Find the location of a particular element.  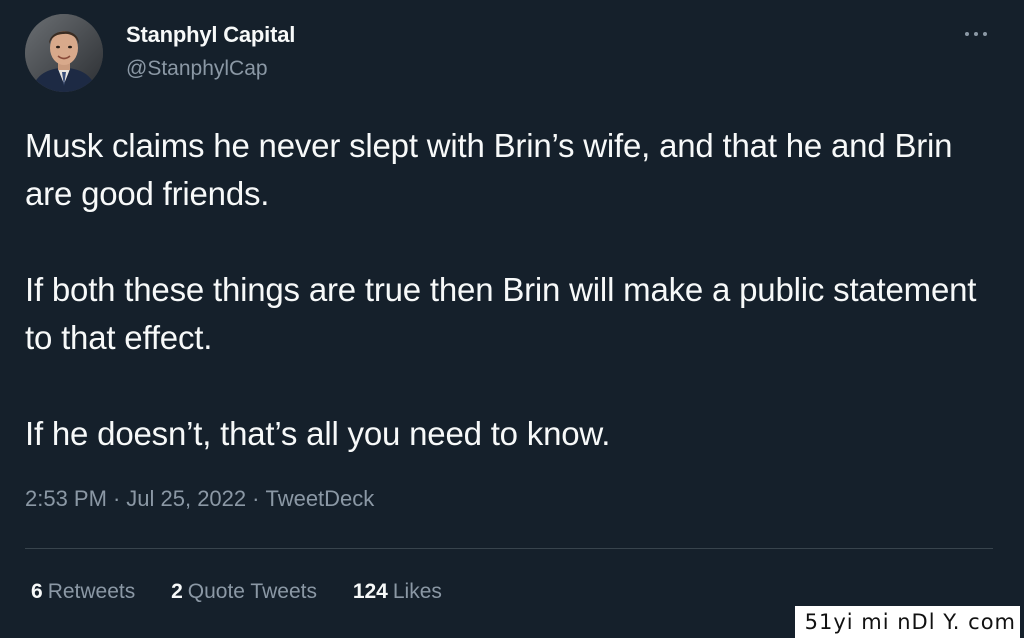

divider is located at coordinates (509, 548).